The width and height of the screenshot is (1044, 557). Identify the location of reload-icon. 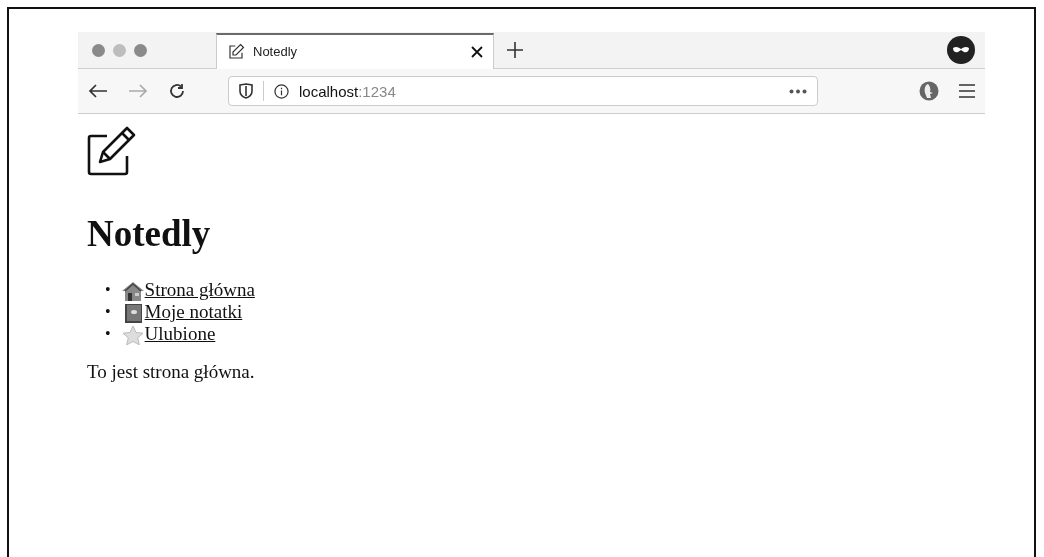
(177, 91).